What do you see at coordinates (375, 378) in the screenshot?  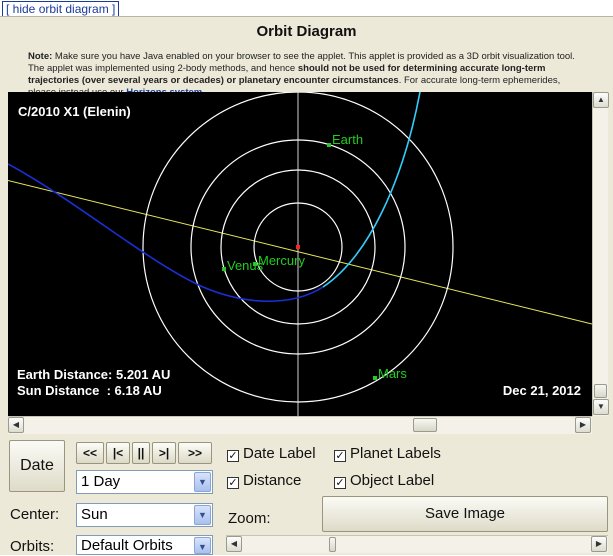 I see `mars-marker` at bounding box center [375, 378].